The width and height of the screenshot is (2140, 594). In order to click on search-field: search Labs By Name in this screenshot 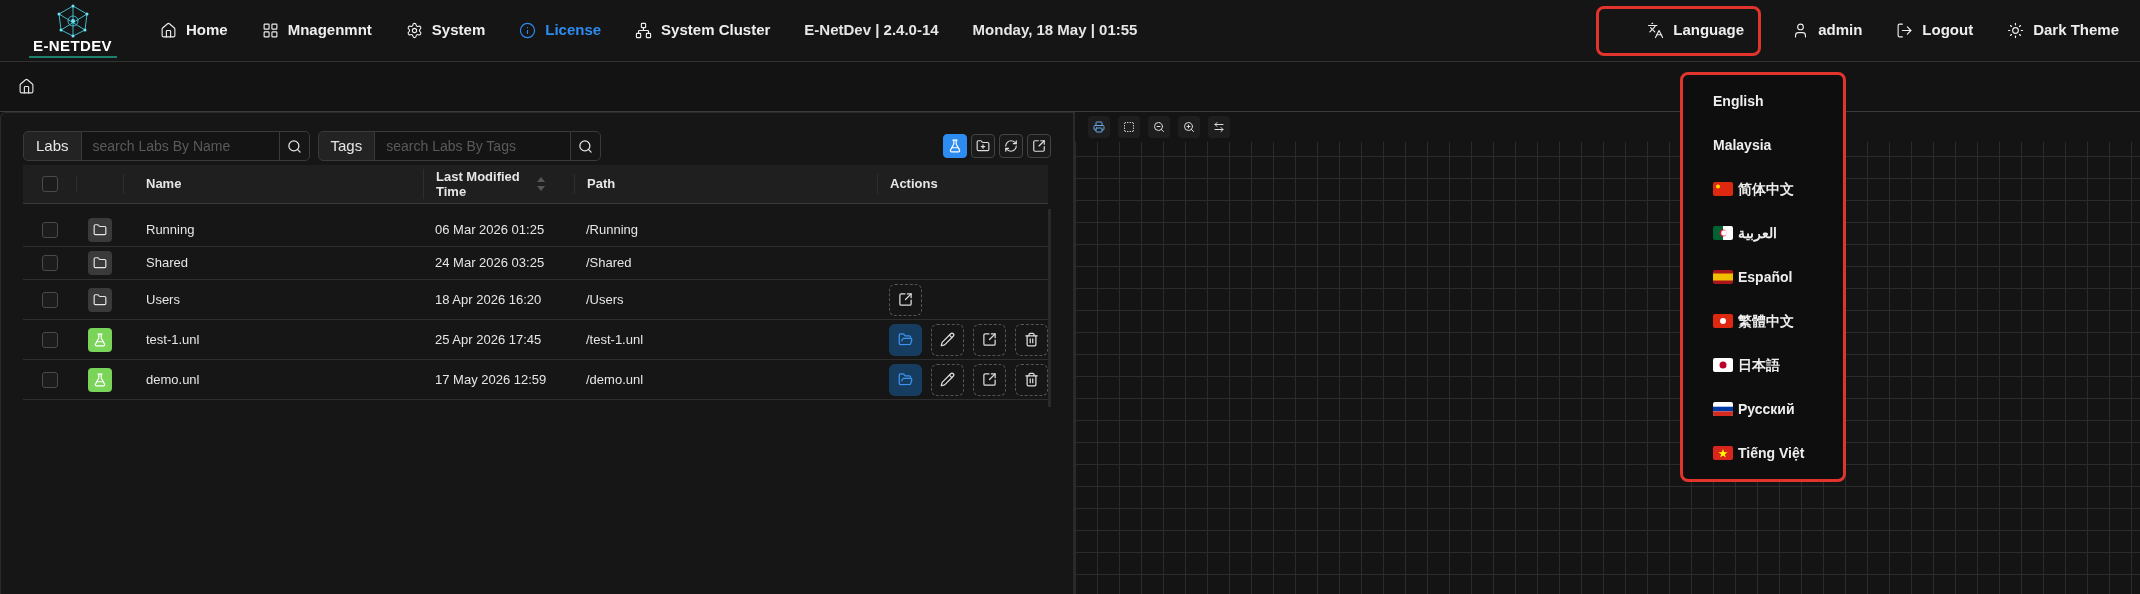, I will do `click(180, 146)`.